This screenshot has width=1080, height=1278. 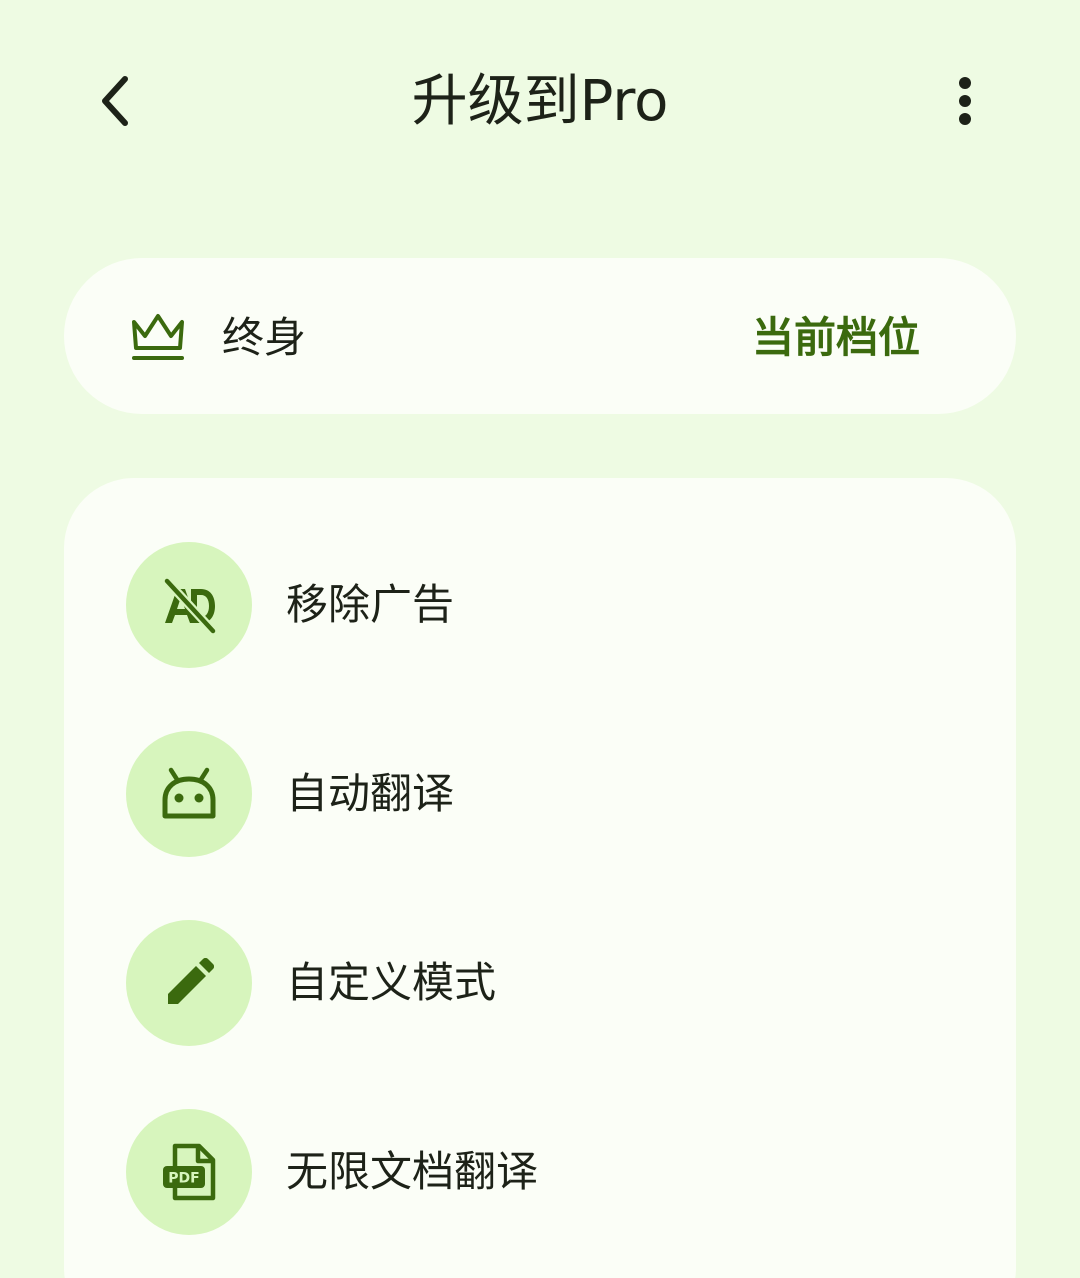 I want to click on crown-icon, so click(x=158, y=337).